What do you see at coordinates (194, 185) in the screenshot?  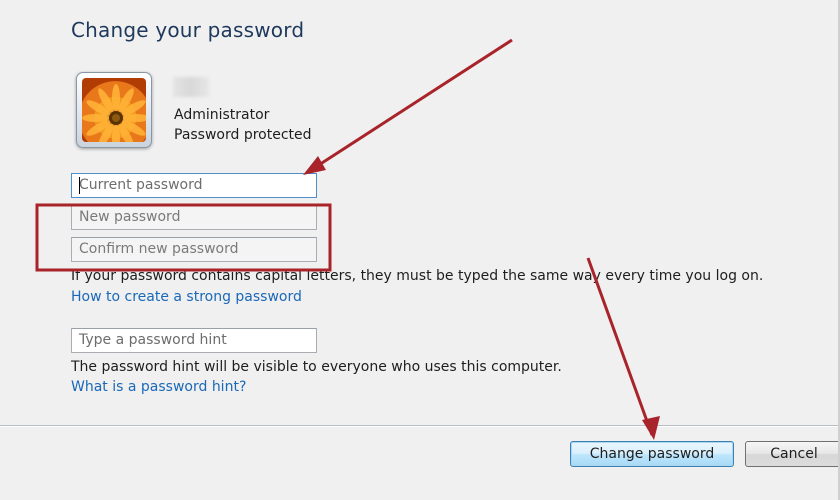 I see `current-password-field: Current password` at bounding box center [194, 185].